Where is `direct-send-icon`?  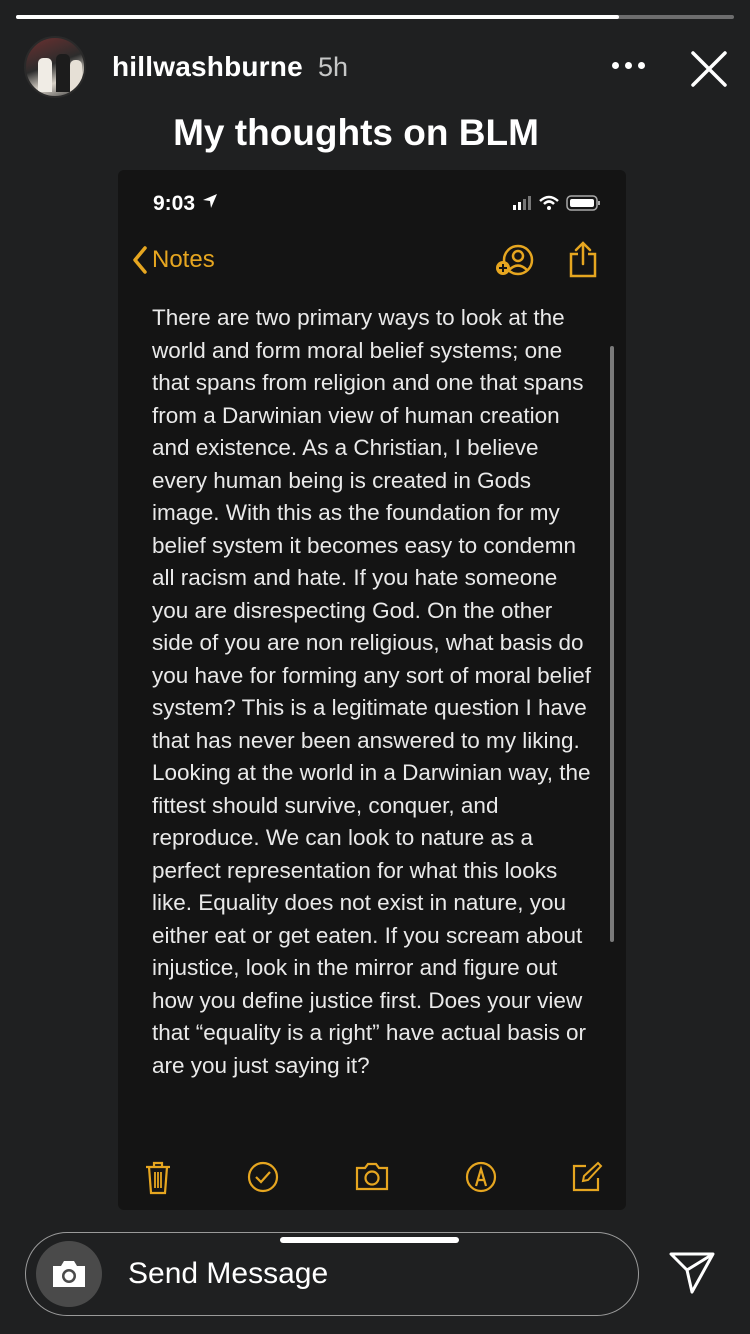
direct-send-icon is located at coordinates (692, 1273).